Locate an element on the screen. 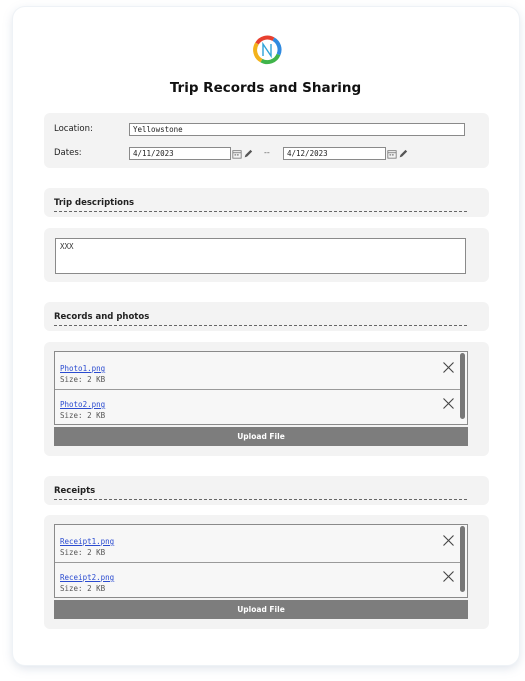  end-date-input: 4/12/2023 is located at coordinates (334, 153).